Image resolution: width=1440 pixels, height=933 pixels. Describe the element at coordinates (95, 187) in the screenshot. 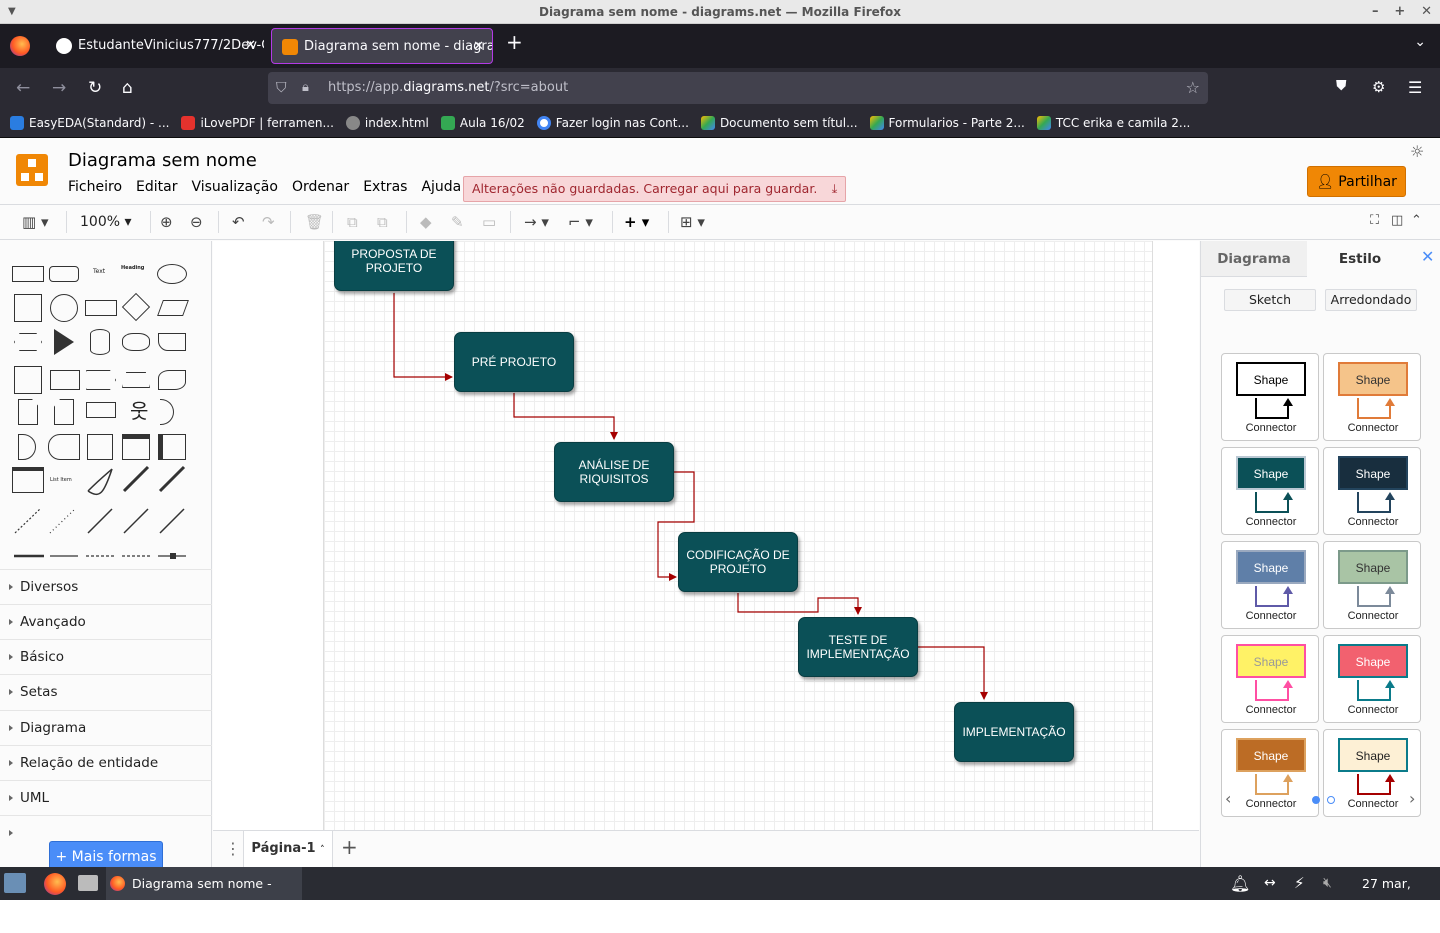

I see `menu-ficheiro: Ficheiro` at that location.